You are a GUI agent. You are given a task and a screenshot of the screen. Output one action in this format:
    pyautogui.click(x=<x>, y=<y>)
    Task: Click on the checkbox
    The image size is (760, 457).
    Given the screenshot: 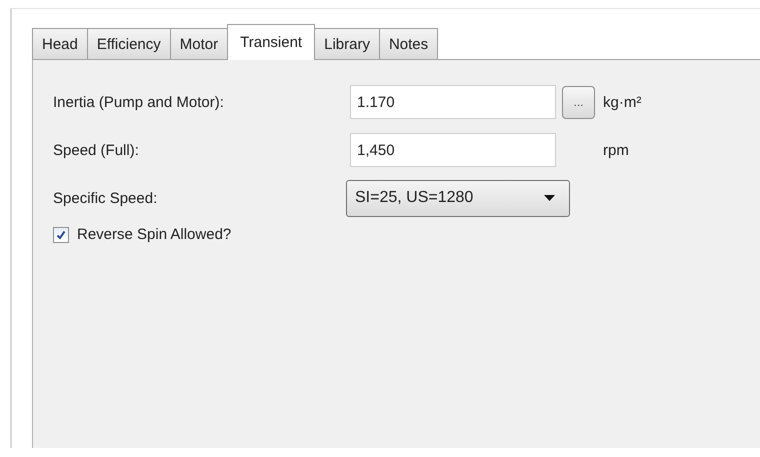 What is the action you would take?
    pyautogui.click(x=61, y=234)
    